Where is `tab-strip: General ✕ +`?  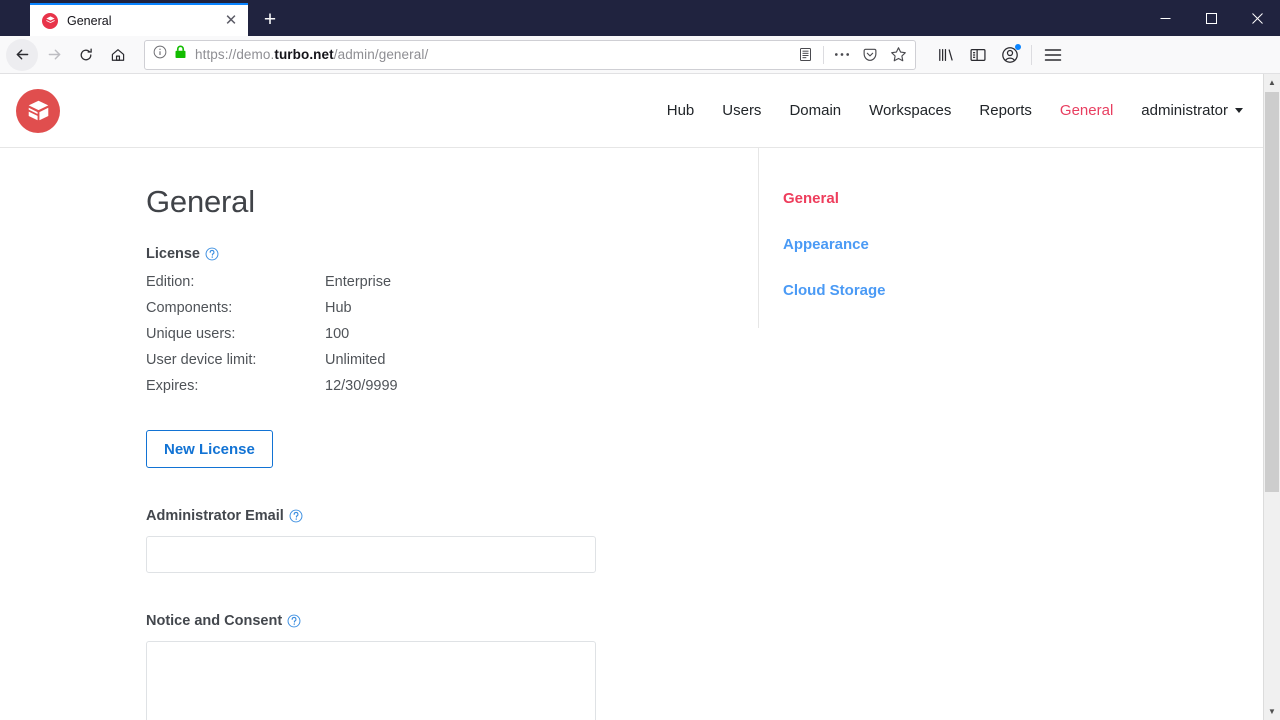
tab-strip: General ✕ + is located at coordinates (143, 18).